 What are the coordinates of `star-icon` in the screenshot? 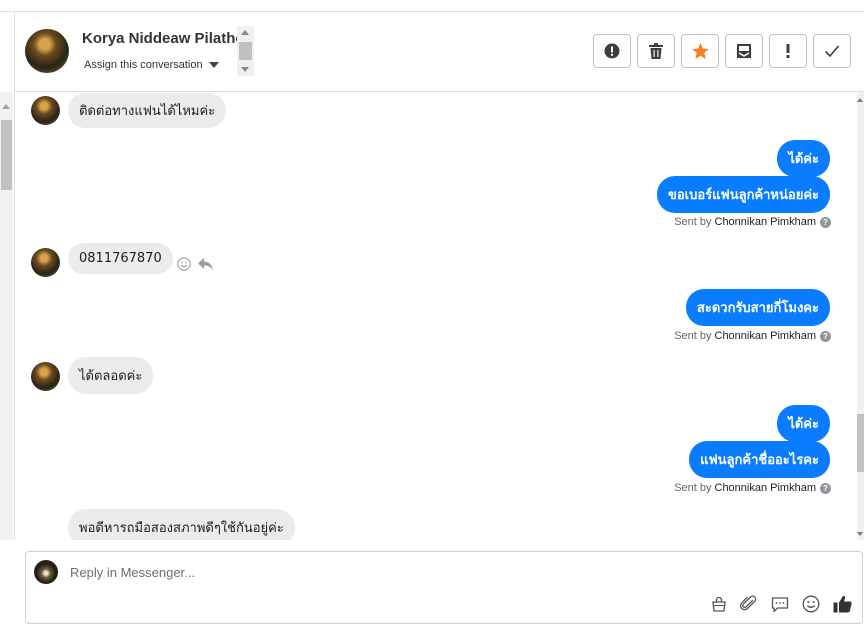 It's located at (700, 51).